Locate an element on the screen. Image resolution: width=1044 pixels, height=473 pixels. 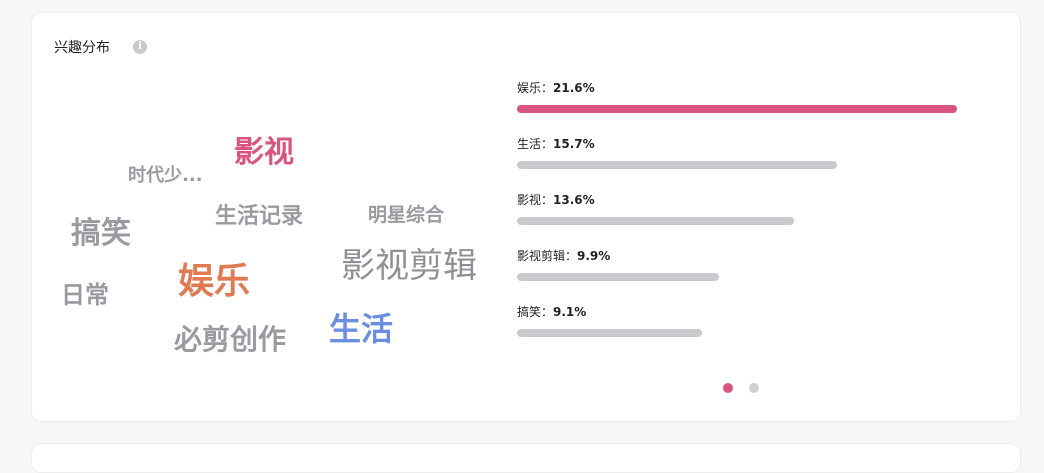
word-cloud-item: 影视 is located at coordinates (264, 152).